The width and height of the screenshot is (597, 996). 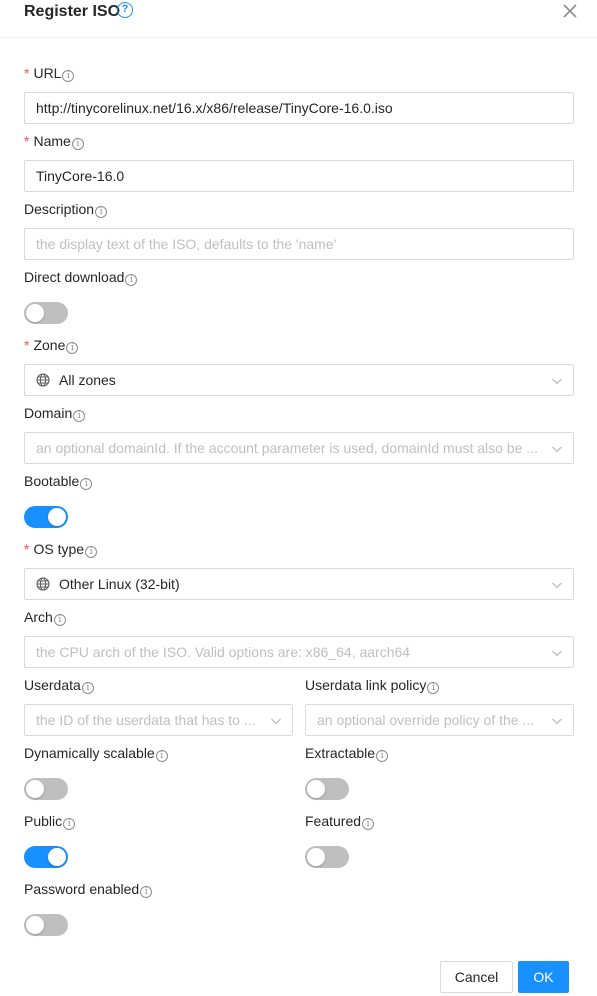 I want to click on dialog-header: Register ISO ?, so click(x=298, y=19).